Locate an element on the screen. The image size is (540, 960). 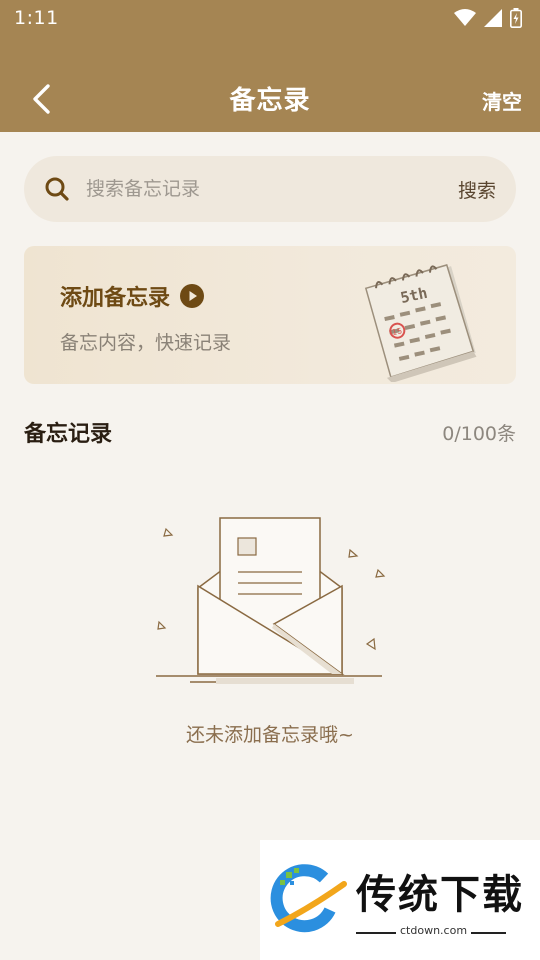
search-icon is located at coordinates (57, 189).